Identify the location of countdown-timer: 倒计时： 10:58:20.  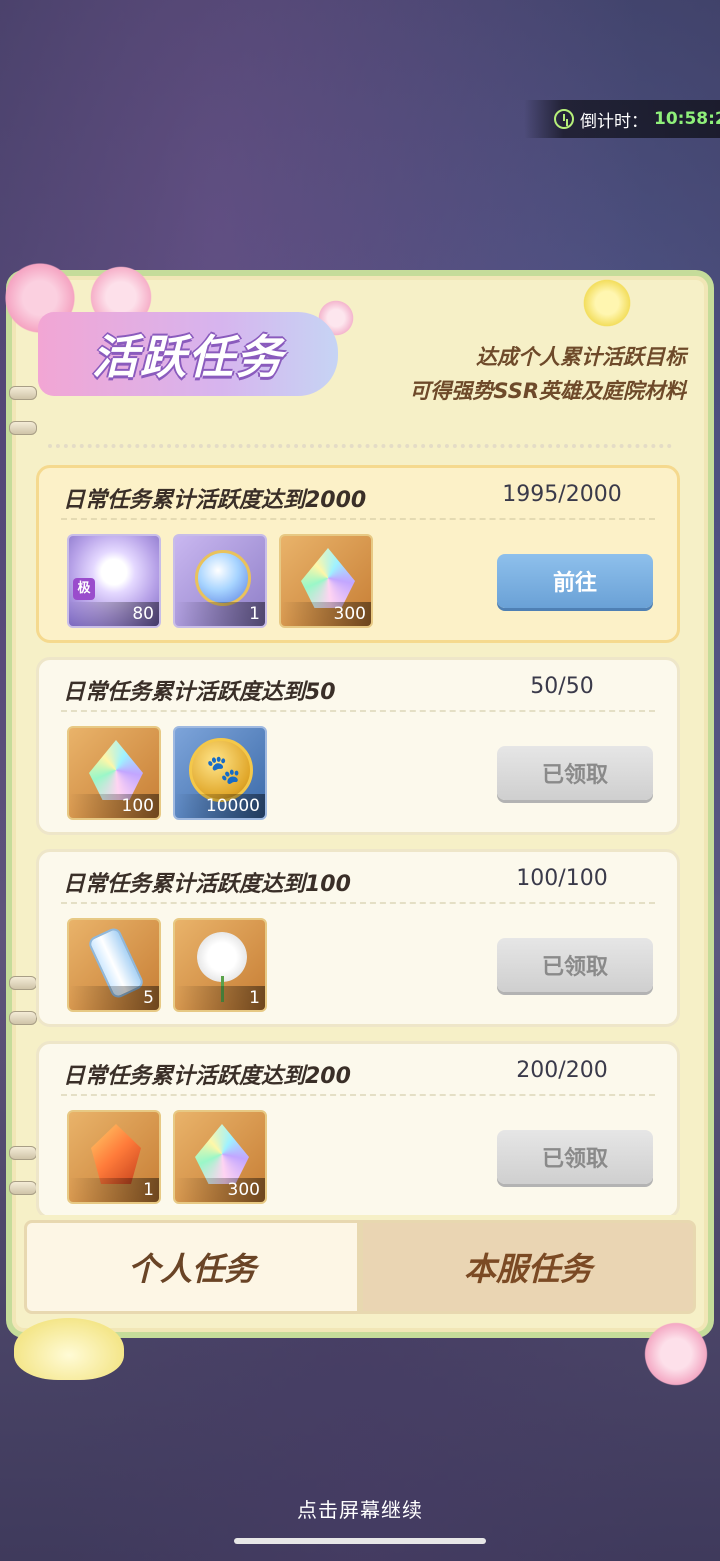
(622, 119).